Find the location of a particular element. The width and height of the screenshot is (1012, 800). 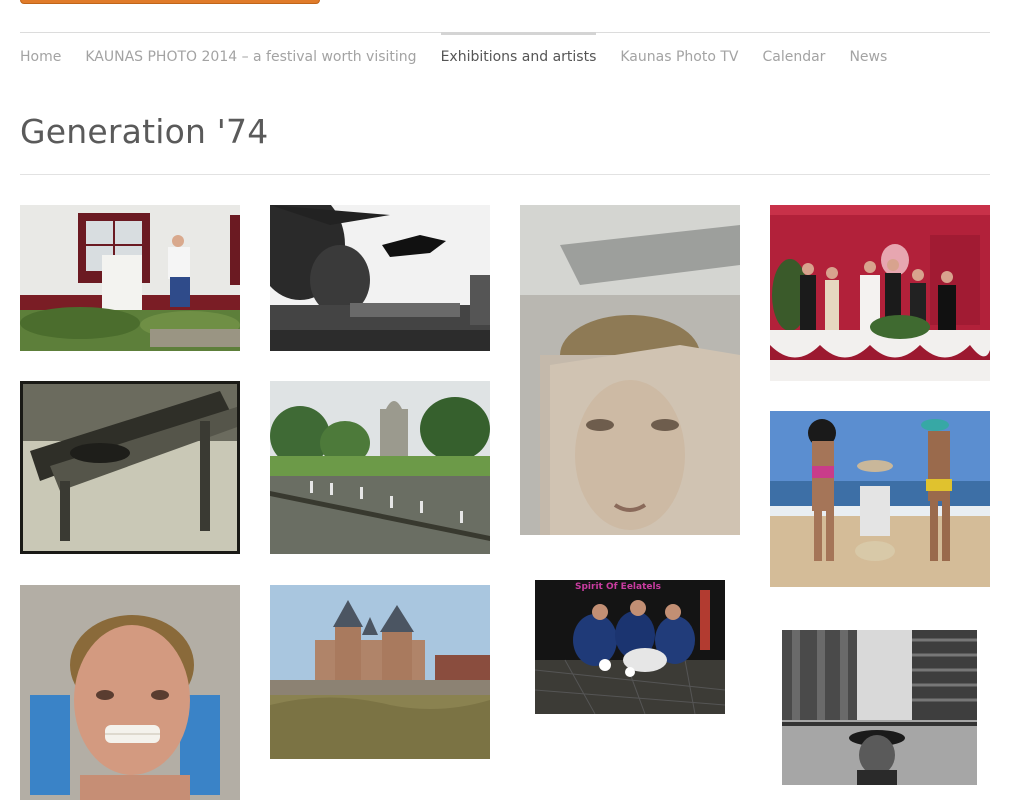

gallery-photo-bench is located at coordinates (130, 467).